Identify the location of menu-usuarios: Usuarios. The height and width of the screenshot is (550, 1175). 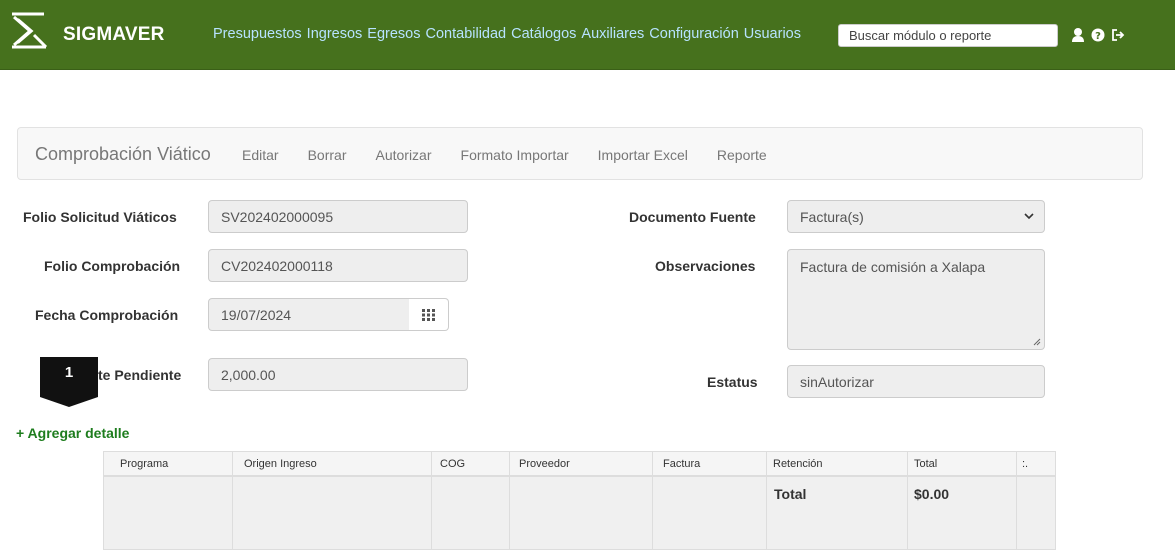
(772, 34).